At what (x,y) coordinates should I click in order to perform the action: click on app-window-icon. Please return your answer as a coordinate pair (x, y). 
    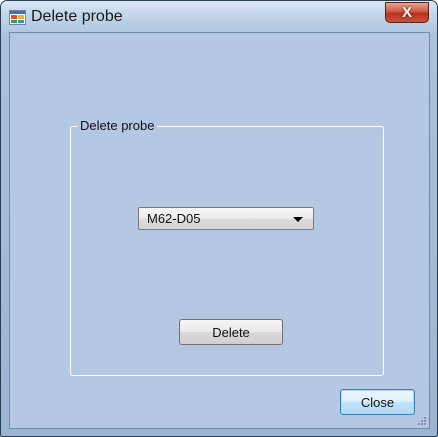
    Looking at the image, I should click on (17, 17).